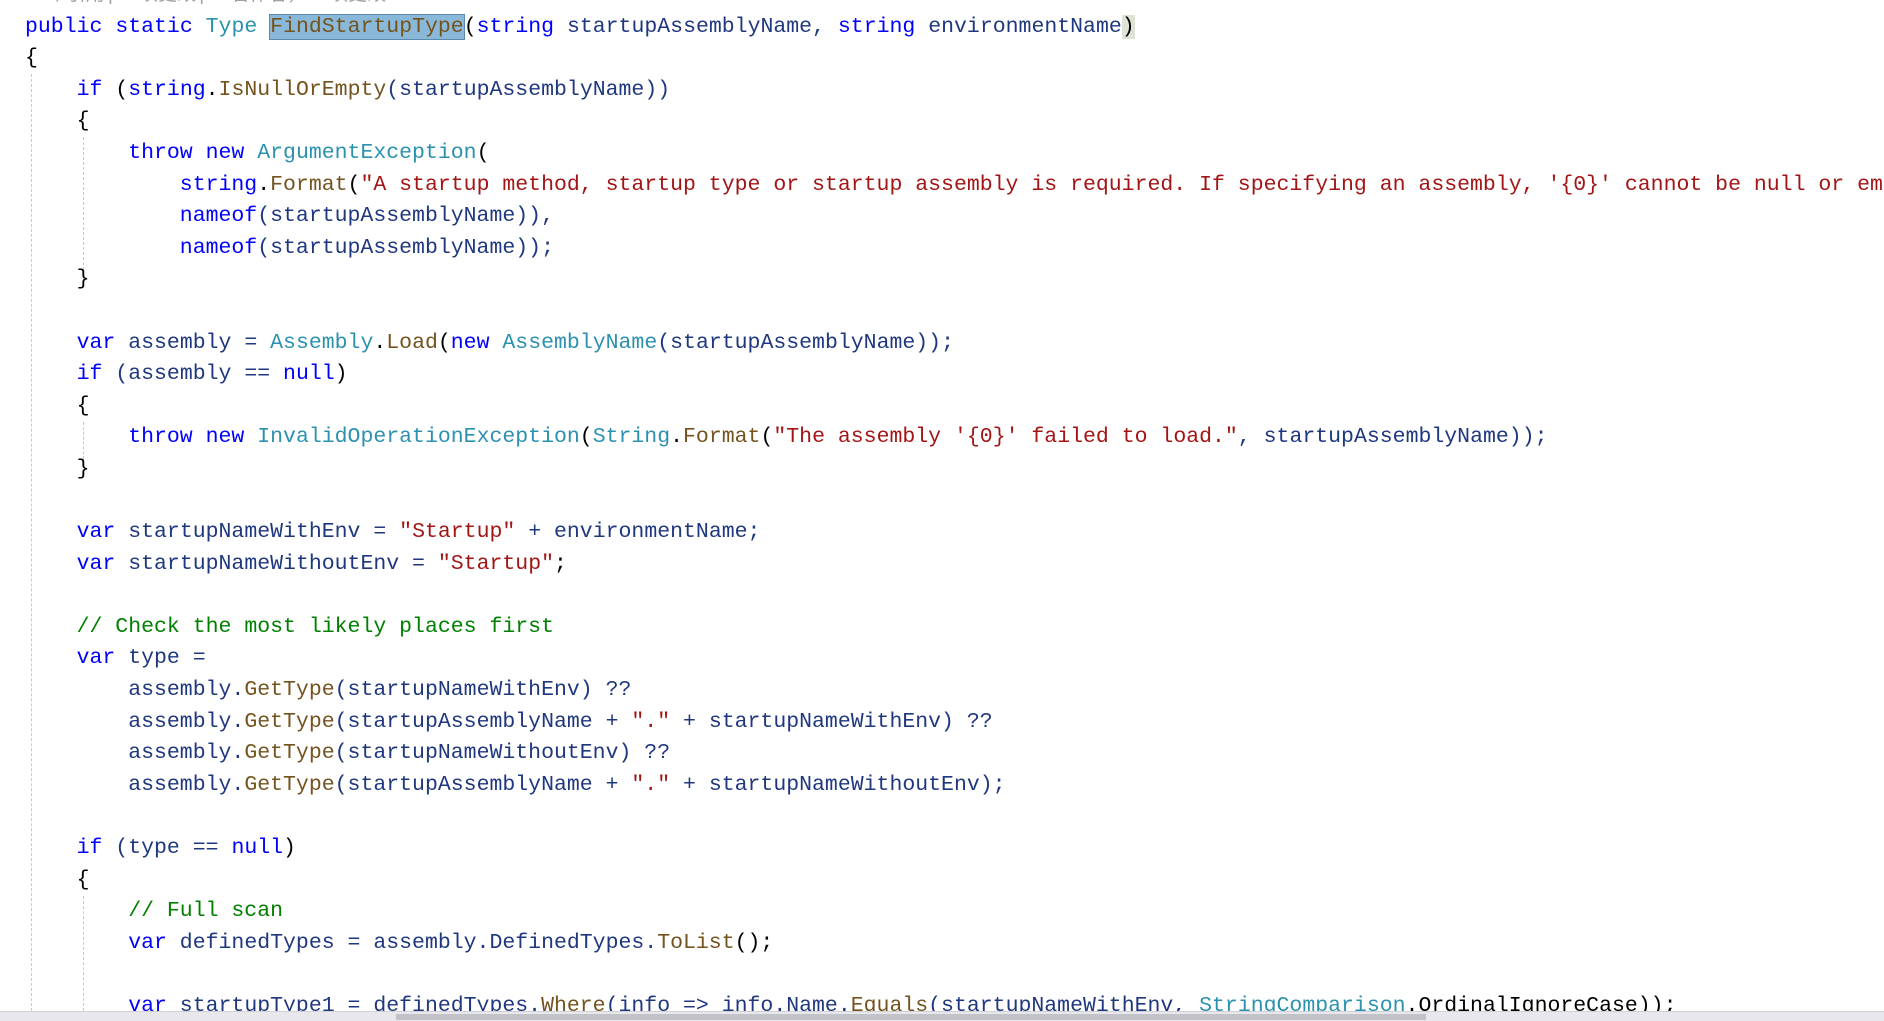  I want to click on code-line: nameof(startupAssemblyName)),, so click(942, 217).